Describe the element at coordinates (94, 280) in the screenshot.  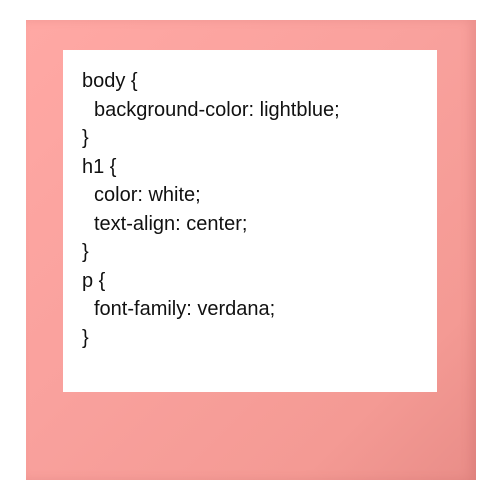
I see `code-line-p-open: p {` at that location.